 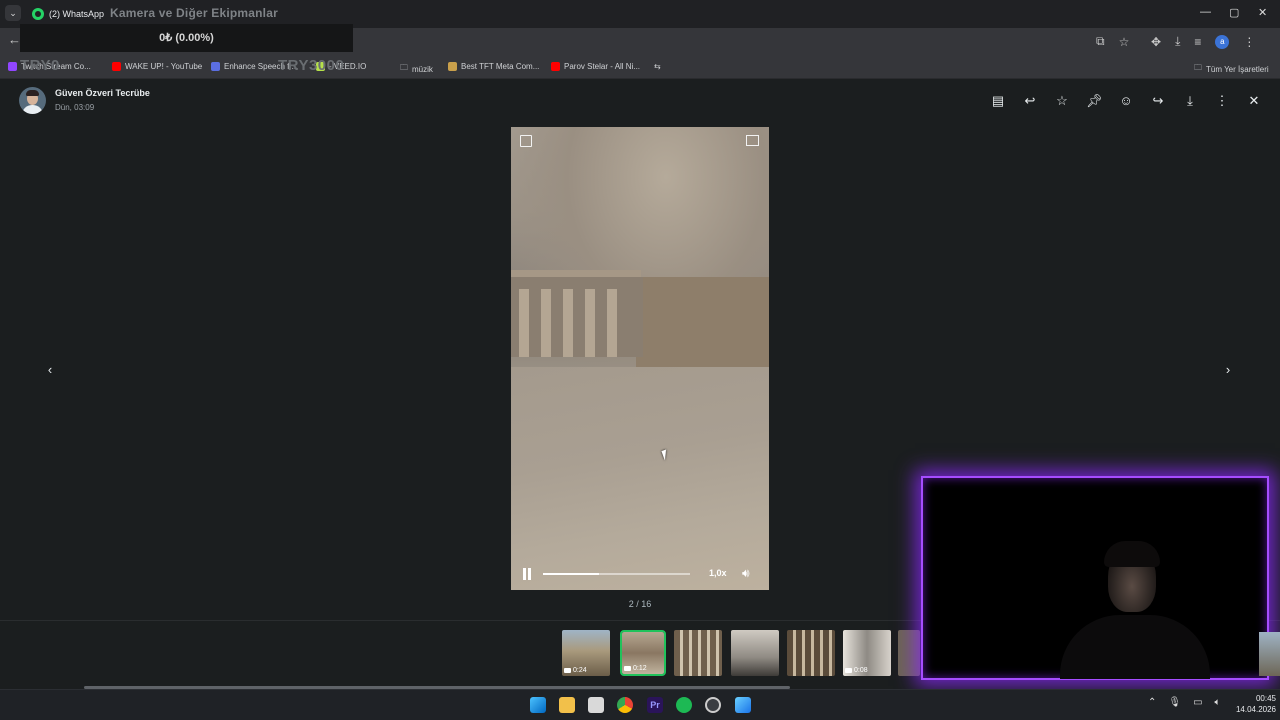 I want to click on store-icon, so click(x=596, y=705).